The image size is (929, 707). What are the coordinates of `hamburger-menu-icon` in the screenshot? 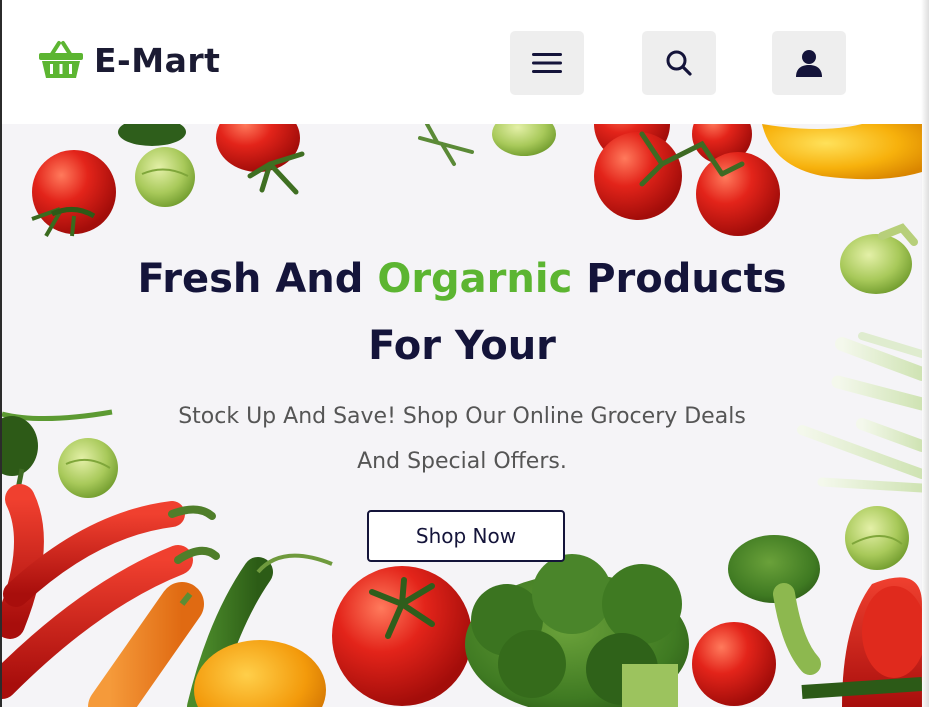 It's located at (547, 63).